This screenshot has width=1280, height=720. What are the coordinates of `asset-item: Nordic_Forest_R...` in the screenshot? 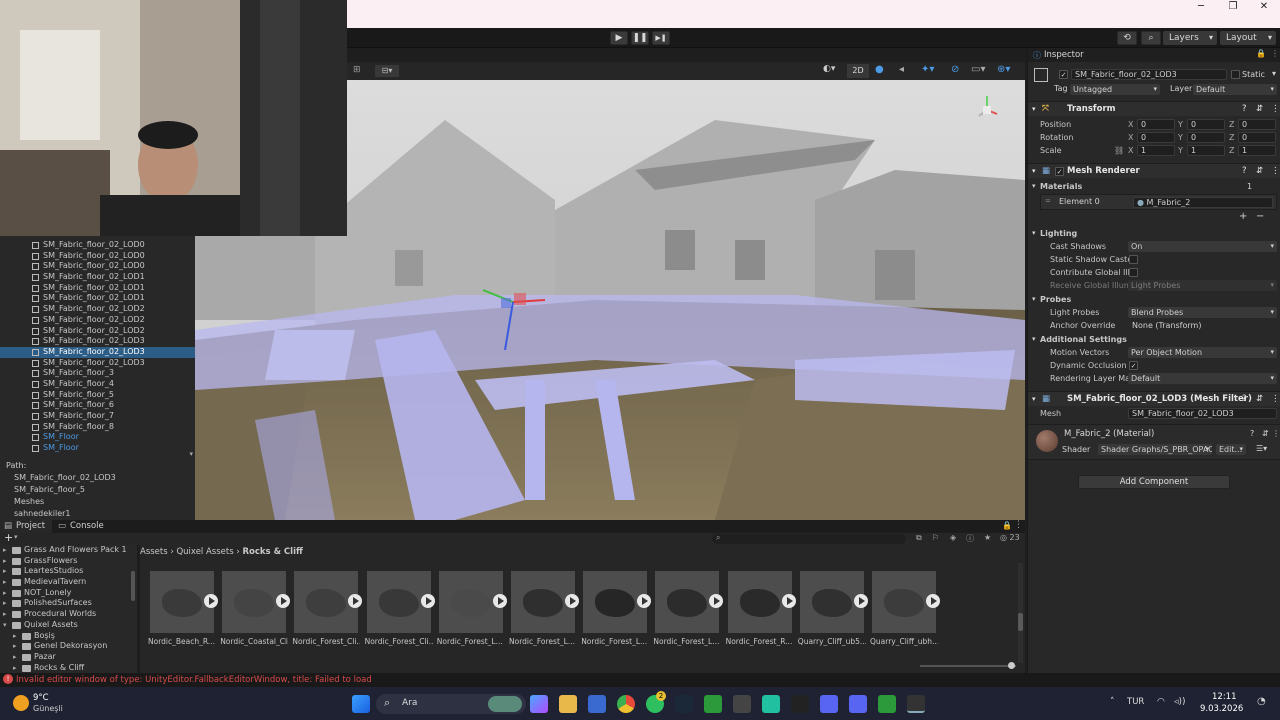 It's located at (758, 616).